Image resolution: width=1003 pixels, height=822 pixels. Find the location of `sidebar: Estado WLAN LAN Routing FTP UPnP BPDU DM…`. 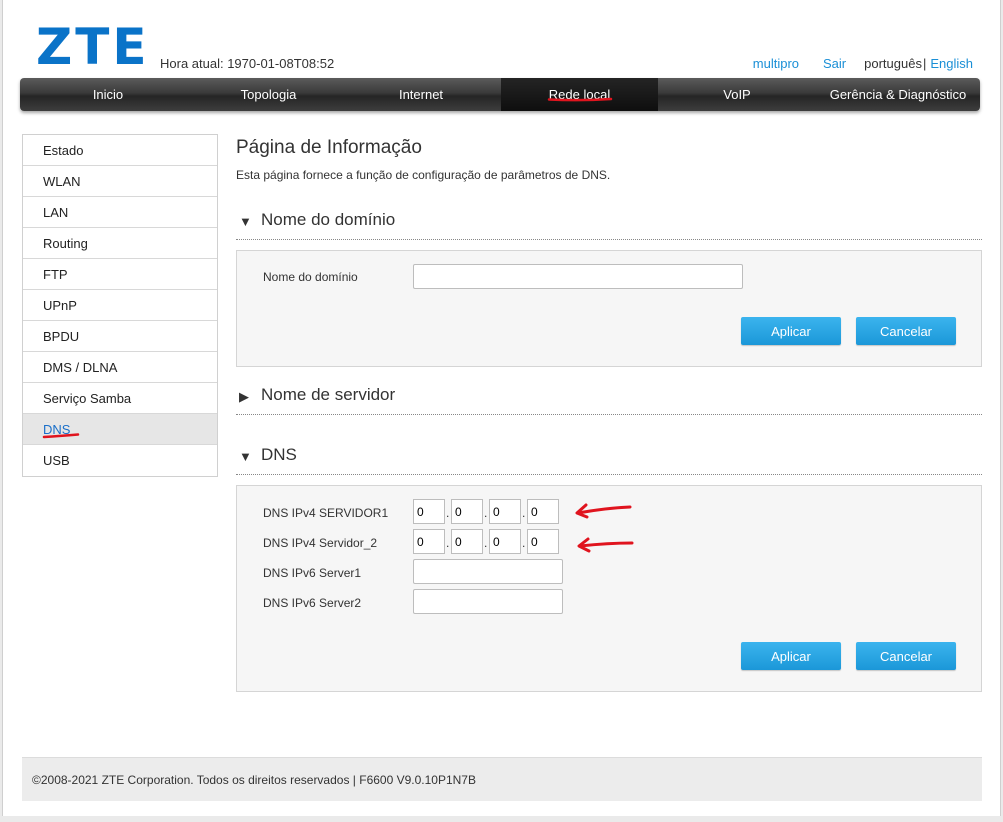

sidebar: Estado WLAN LAN Routing FTP UPnP BPDU DM… is located at coordinates (120, 305).